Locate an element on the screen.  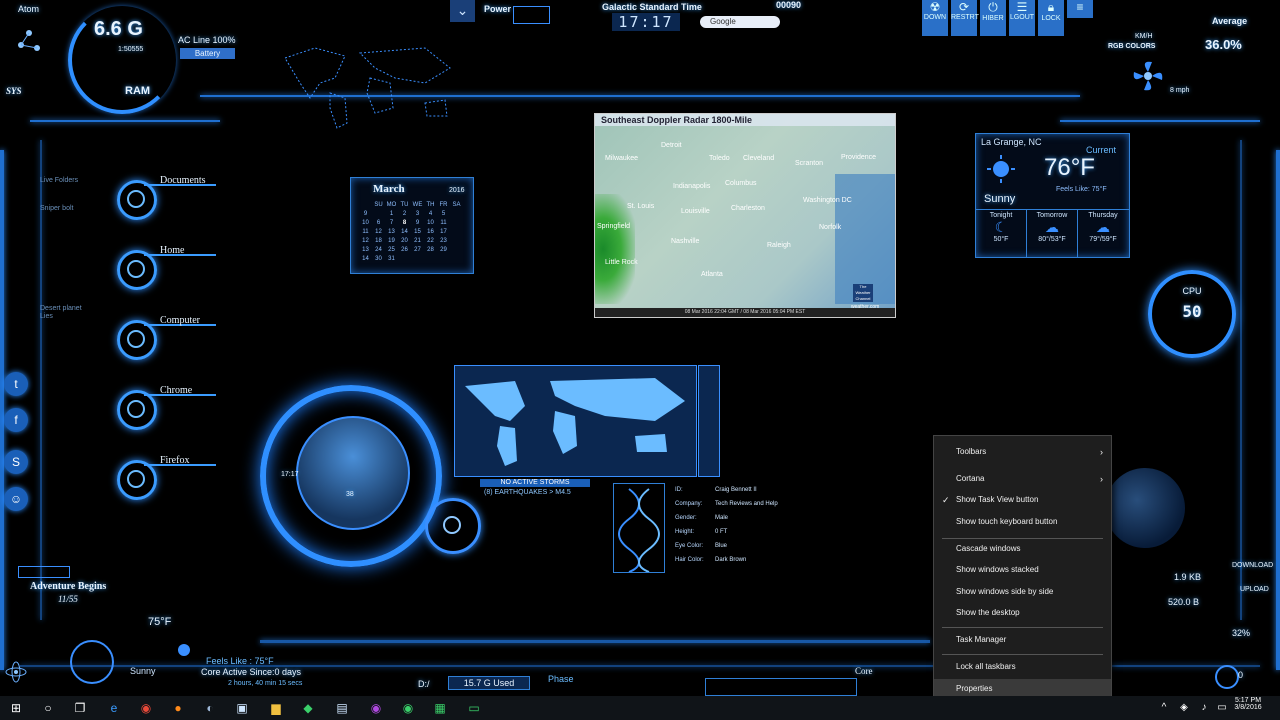
day-cell: 31 is located at coordinates (391, 258).